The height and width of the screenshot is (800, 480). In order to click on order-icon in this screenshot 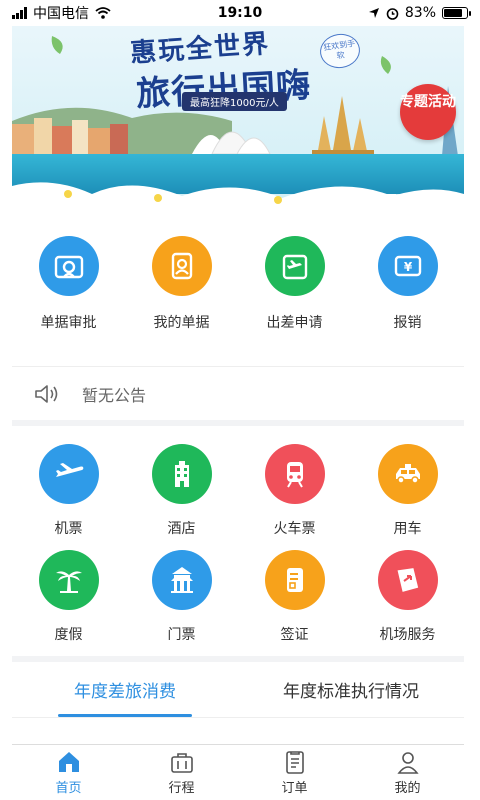, I will do `click(294, 762)`.